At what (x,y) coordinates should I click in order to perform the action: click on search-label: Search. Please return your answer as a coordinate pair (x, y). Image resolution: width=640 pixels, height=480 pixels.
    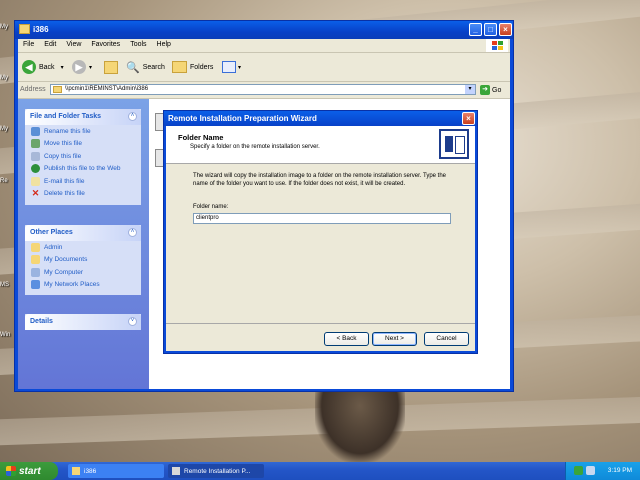
    Looking at the image, I should click on (153, 67).